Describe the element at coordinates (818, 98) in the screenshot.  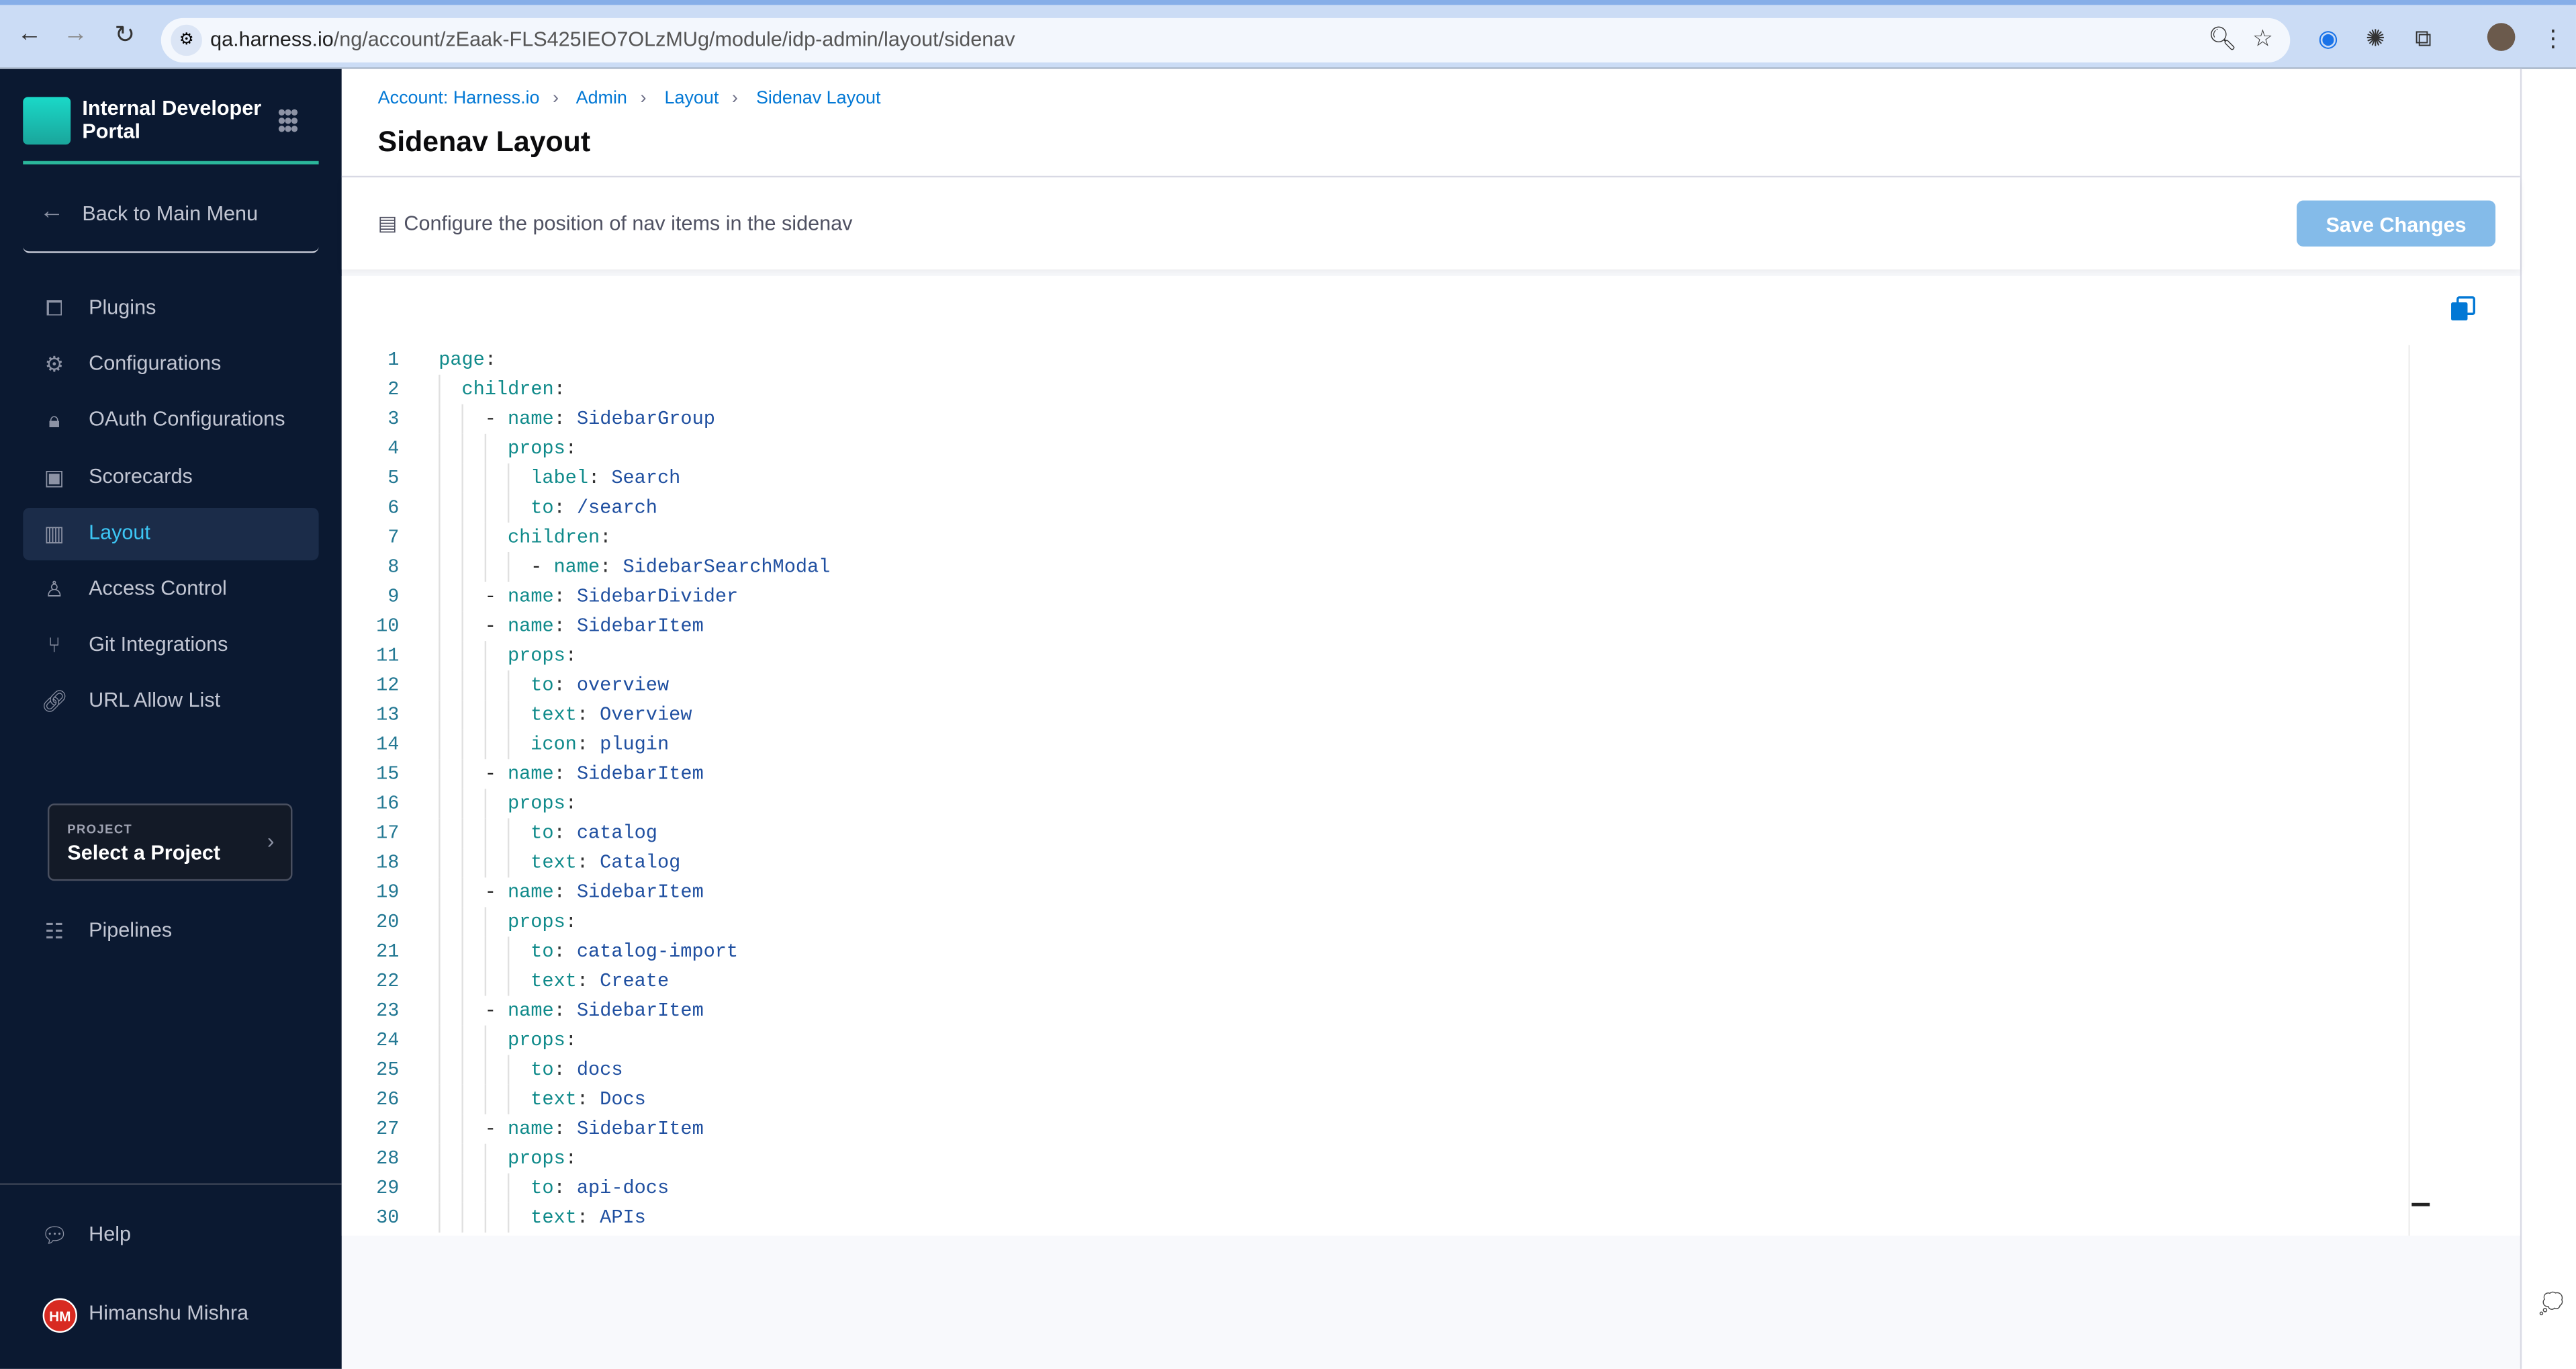
I see `breadcrumb-sidenav-layout: Sidenav Layout` at that location.